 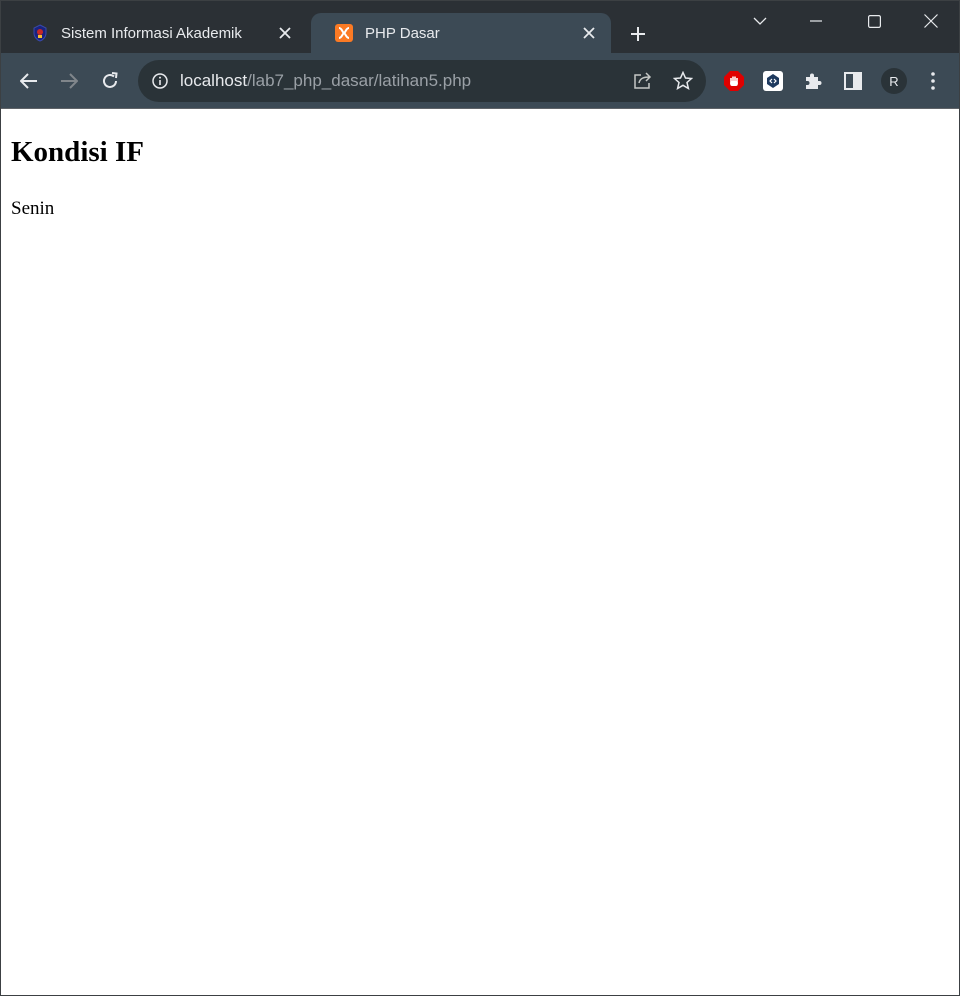 I want to click on xampp-icon, so click(x=344, y=33).